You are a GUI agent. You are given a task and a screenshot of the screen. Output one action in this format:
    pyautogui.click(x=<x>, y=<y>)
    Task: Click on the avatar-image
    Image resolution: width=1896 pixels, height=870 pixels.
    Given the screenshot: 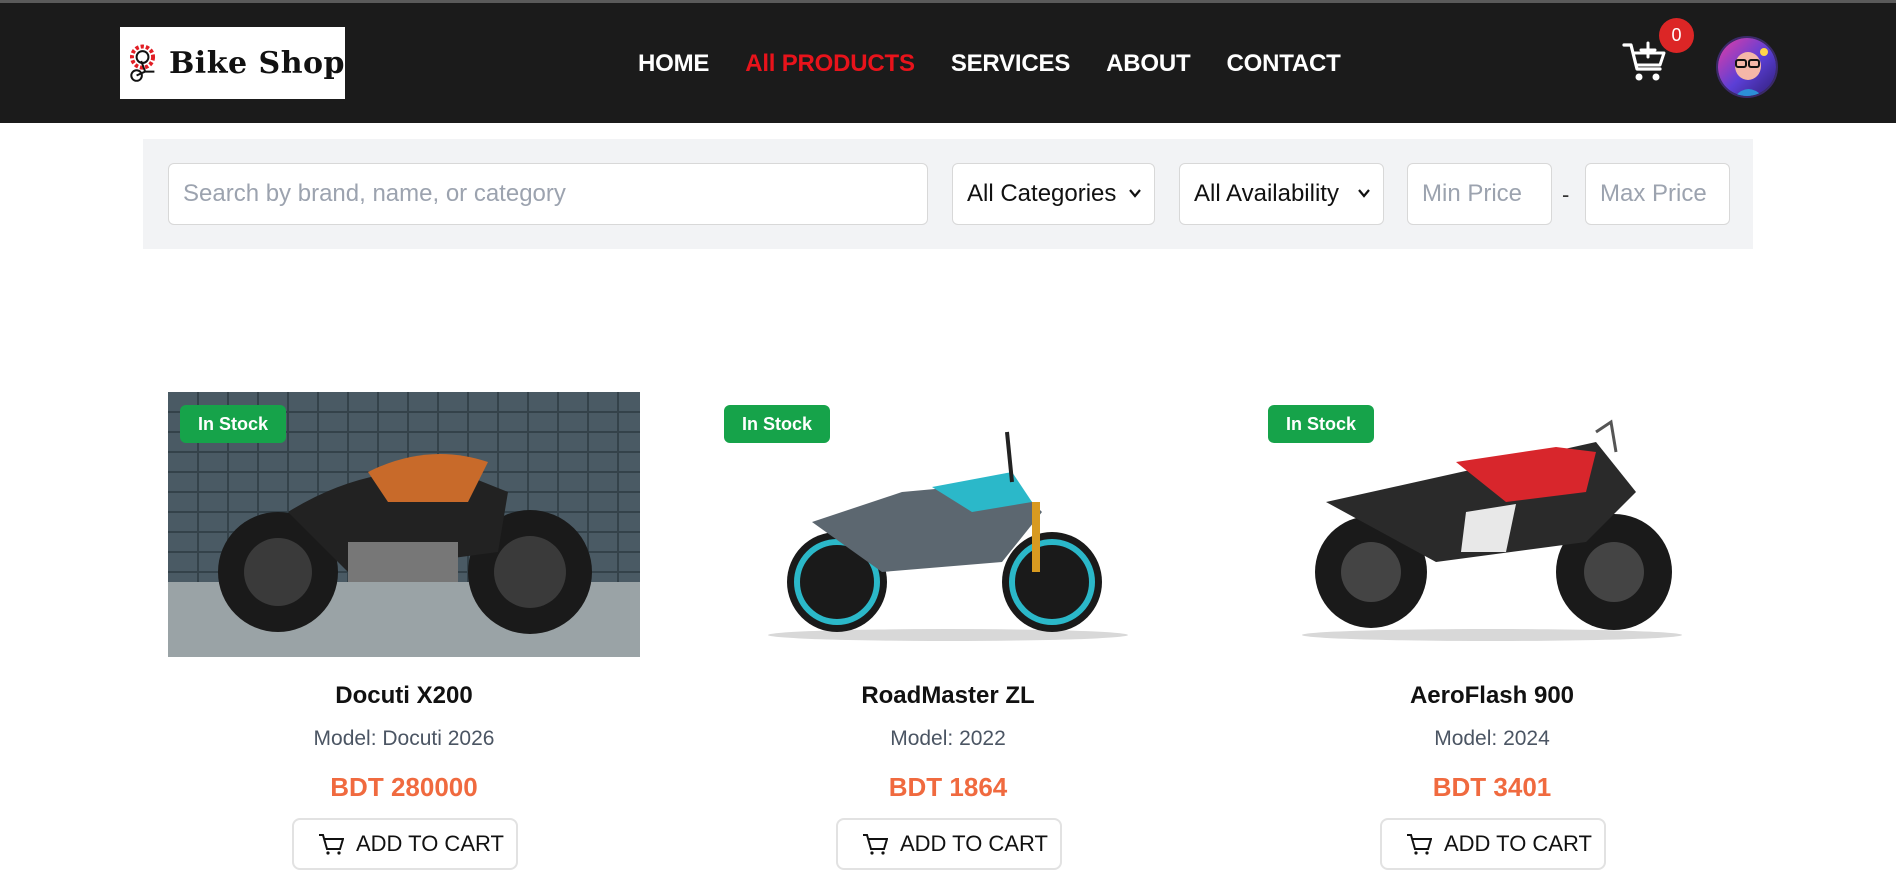 What is the action you would take?
    pyautogui.click(x=1747, y=67)
    